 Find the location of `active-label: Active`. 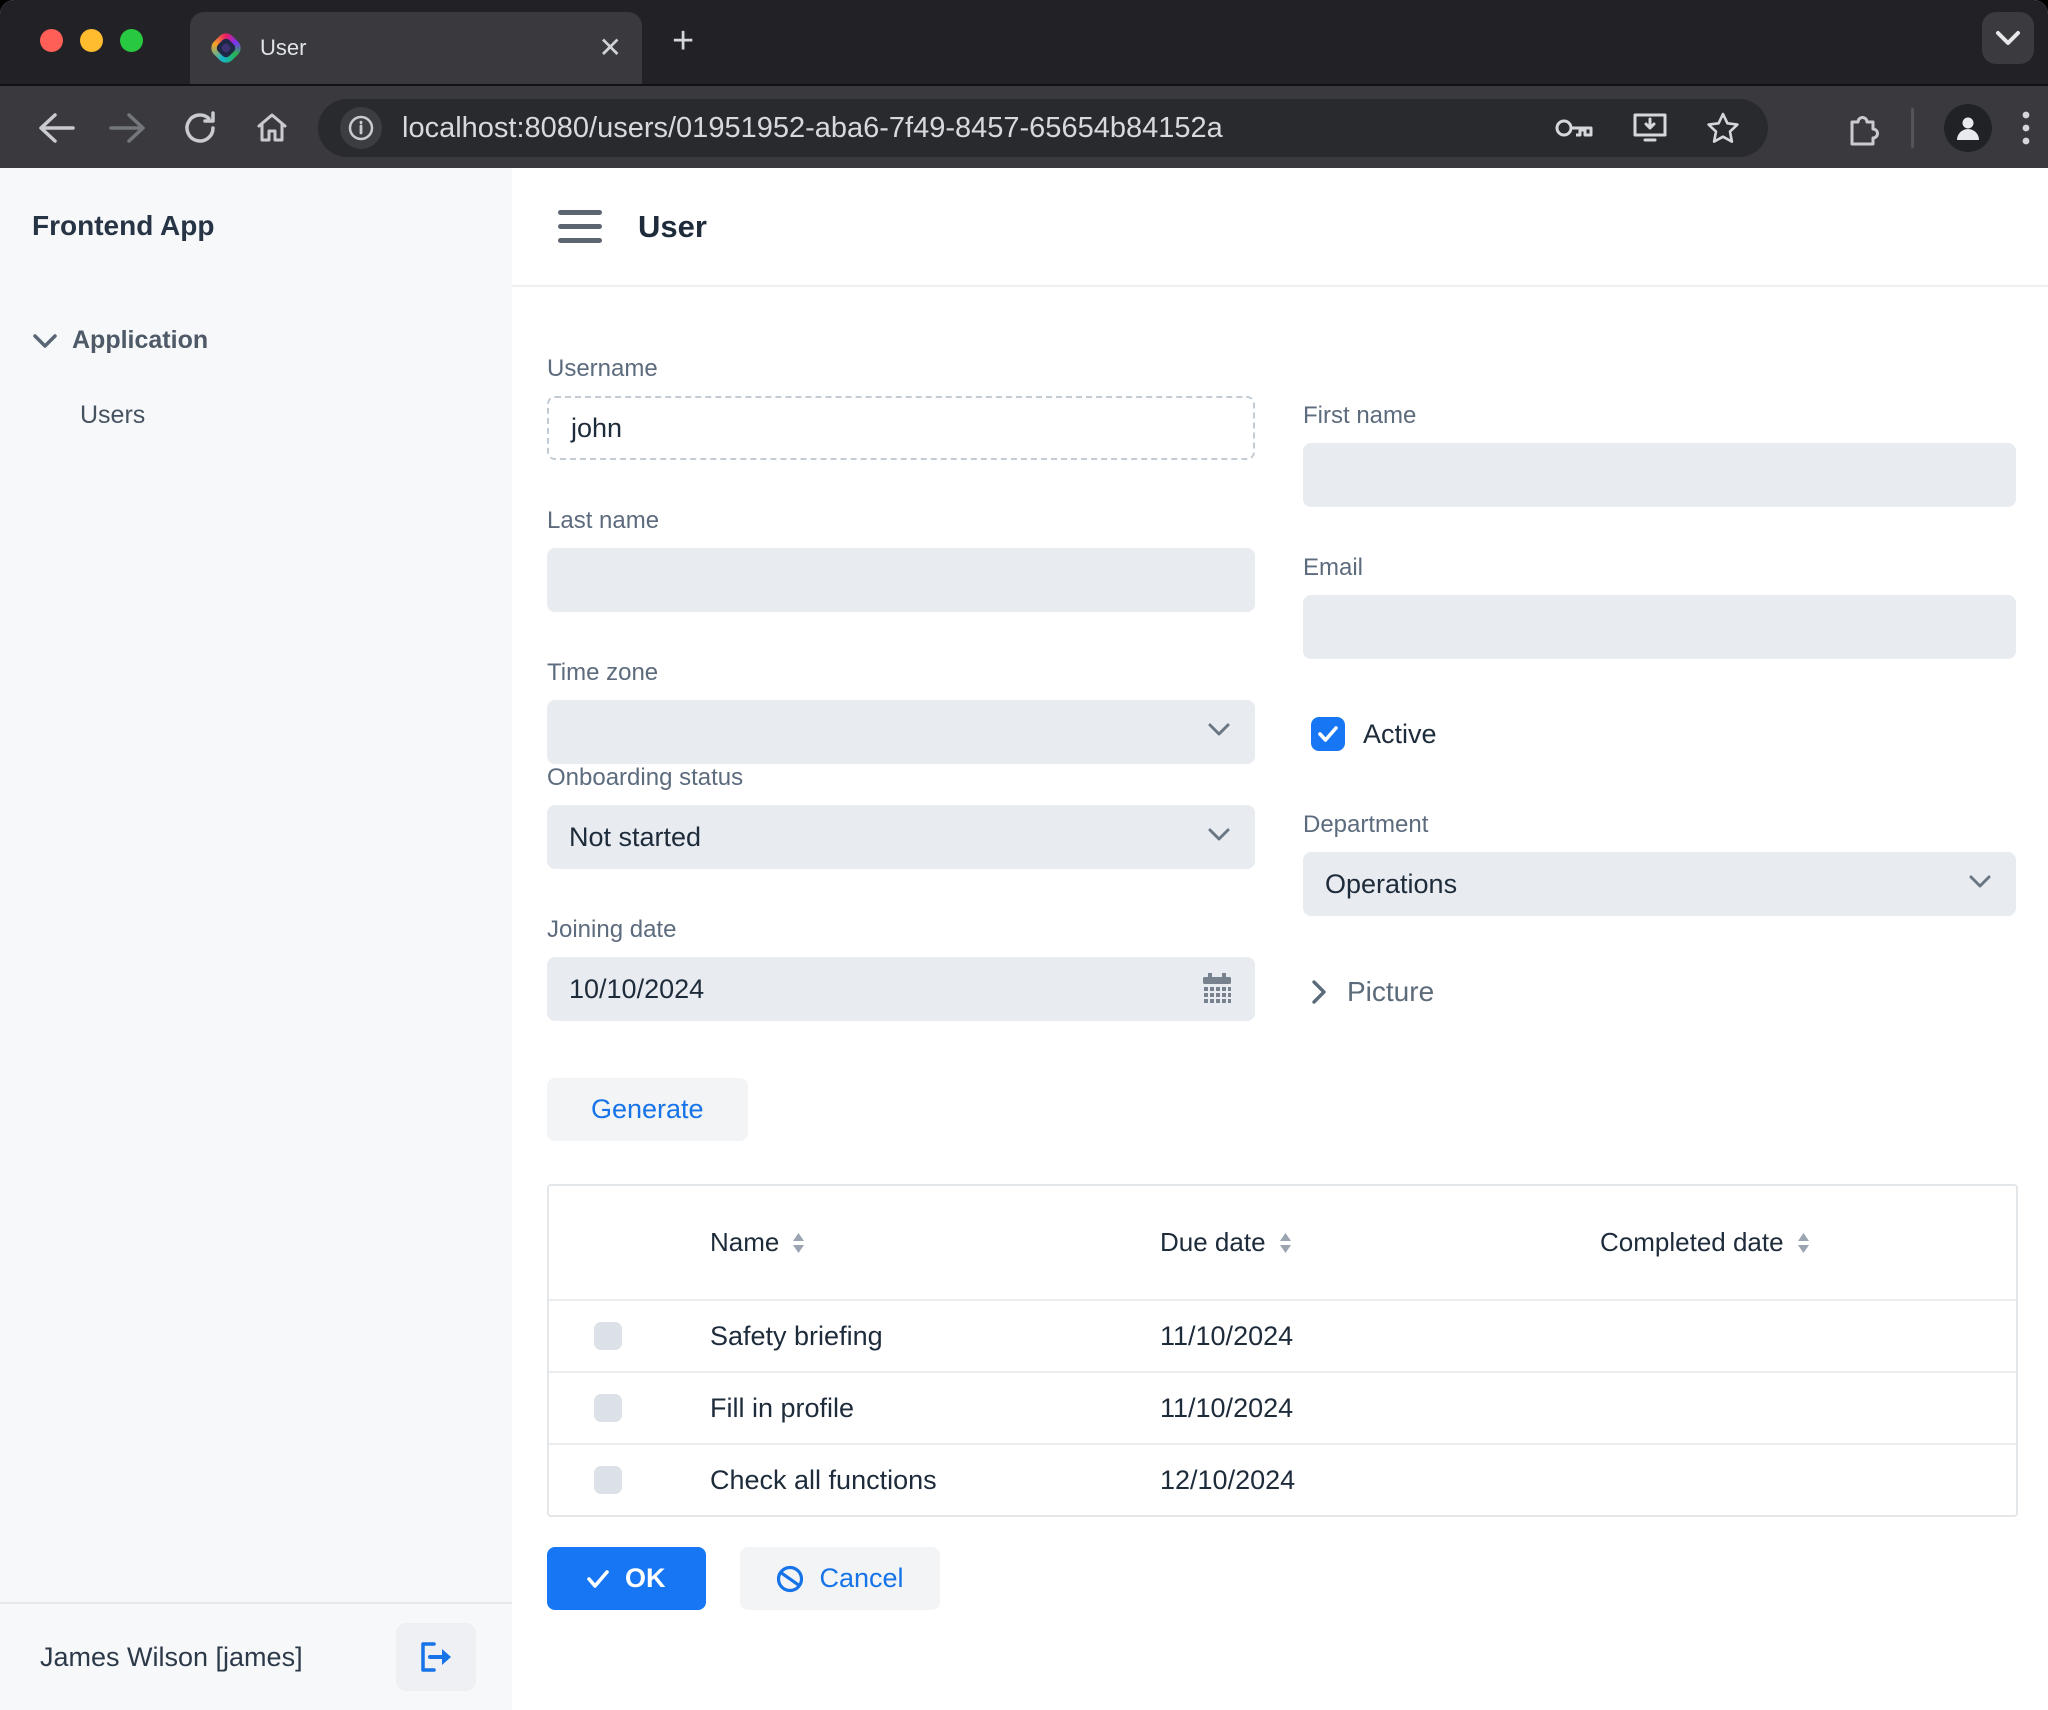

active-label: Active is located at coordinates (1400, 734).